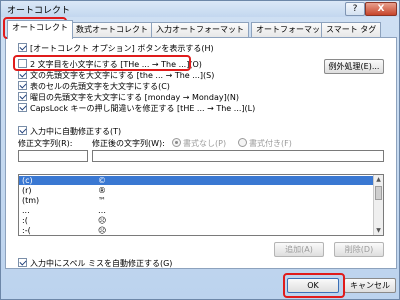  Describe the element at coordinates (196, 180) in the screenshot. I see `list-item: (c) ©` at that location.